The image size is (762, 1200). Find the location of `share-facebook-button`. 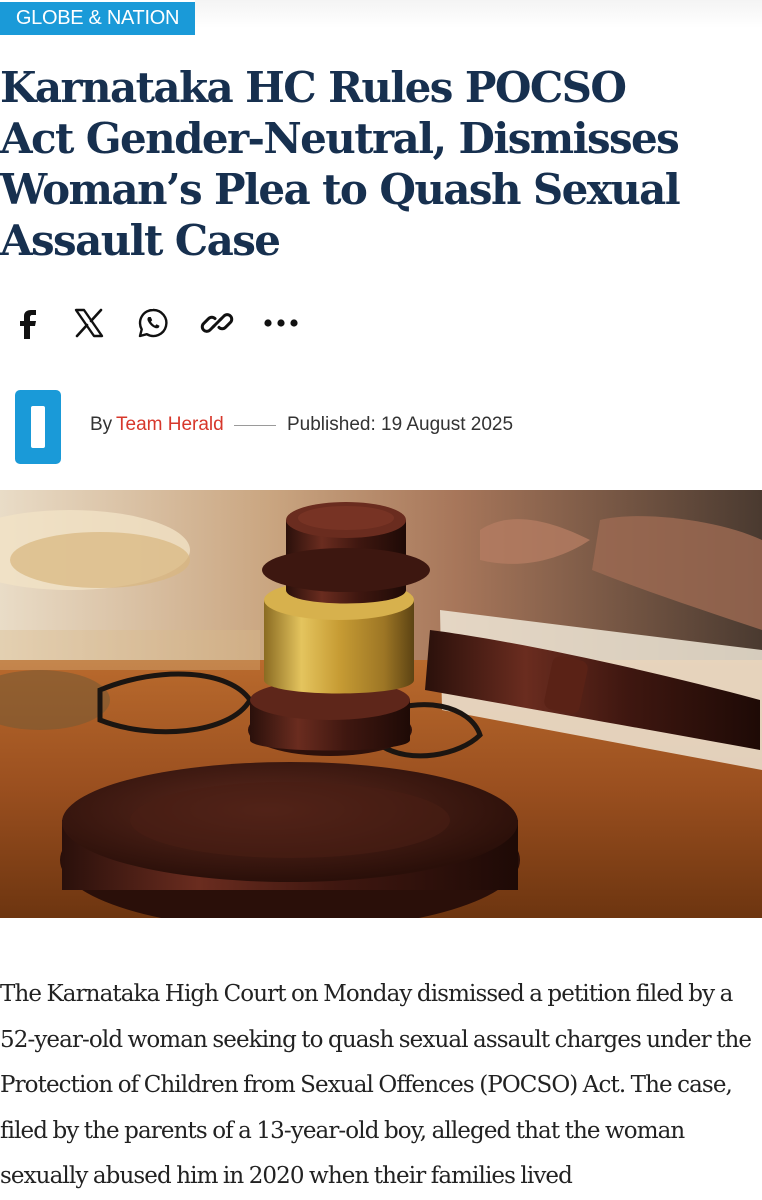

share-facebook-button is located at coordinates (27, 323).